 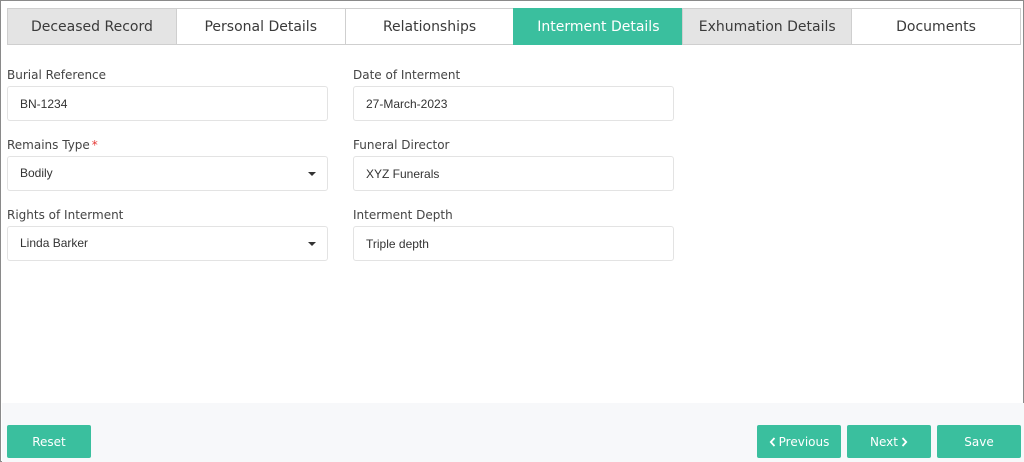 What do you see at coordinates (904, 441) in the screenshot?
I see `chevron-right-icon` at bounding box center [904, 441].